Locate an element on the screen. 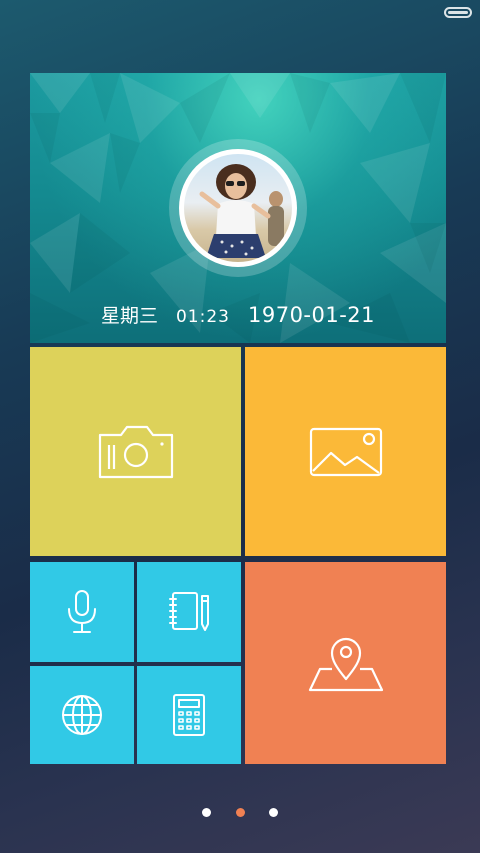 This screenshot has height=853, width=480. camera-tile is located at coordinates (135, 451).